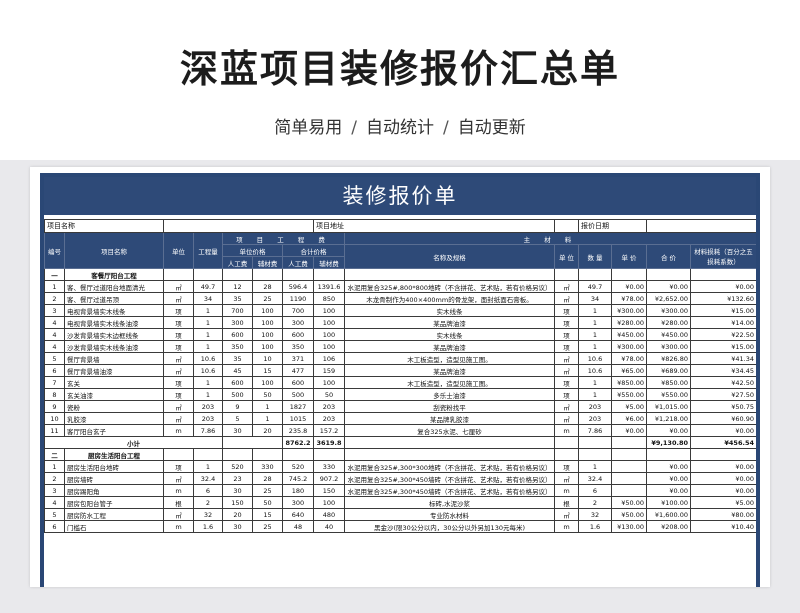 The width and height of the screenshot is (800, 613). I want to click on quantity-cell: 32, so click(208, 514).